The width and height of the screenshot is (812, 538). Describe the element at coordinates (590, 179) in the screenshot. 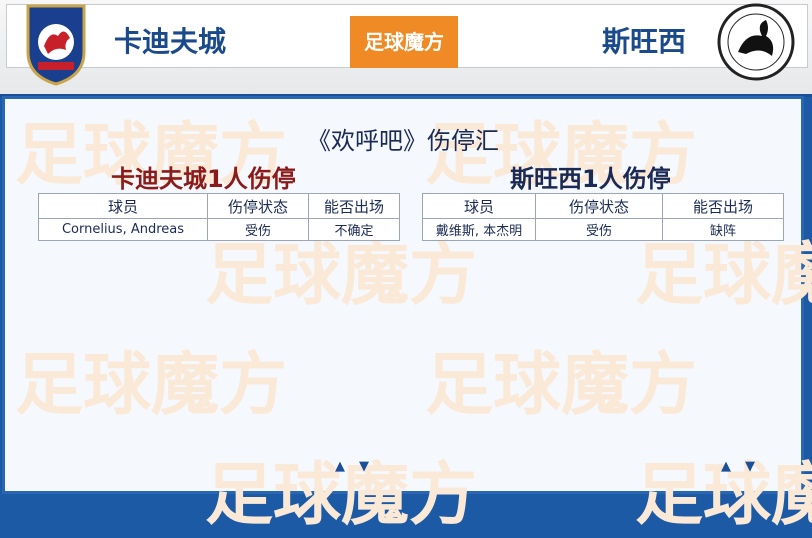

I see `away-injury-title: 斯旺西1人伤停` at that location.